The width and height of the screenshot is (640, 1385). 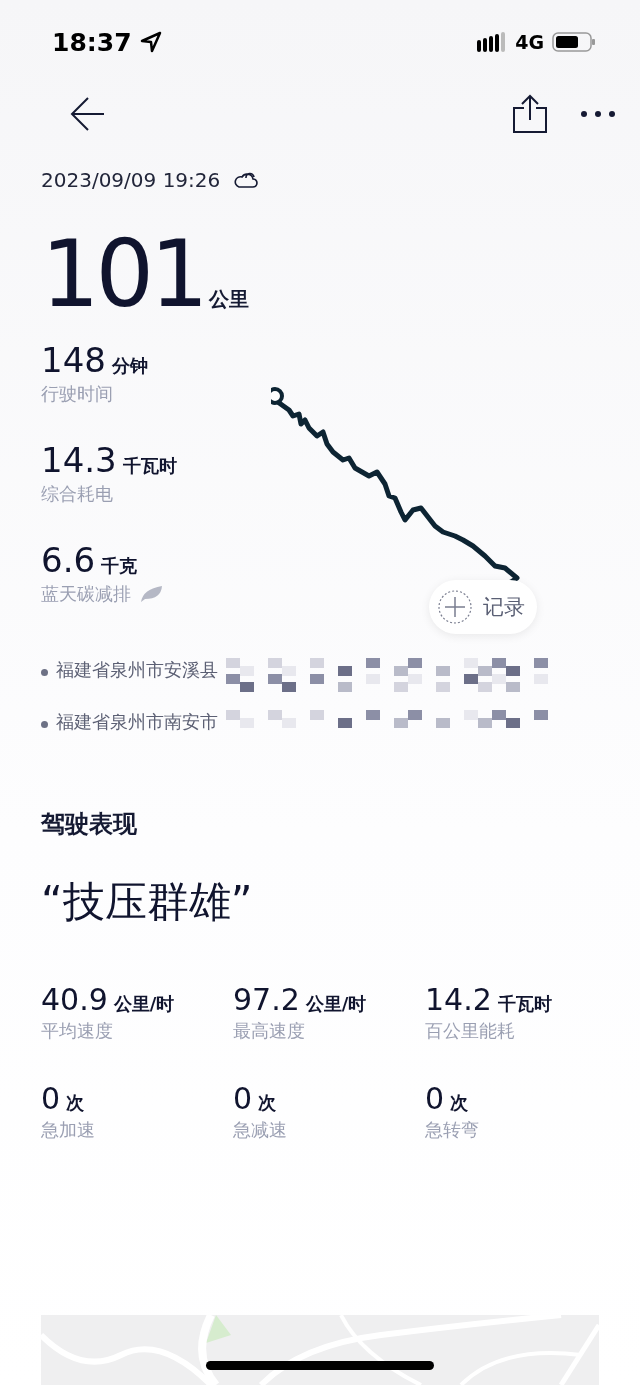 I want to click on metric-label: 百公里能耗, so click(x=470, y=1031).